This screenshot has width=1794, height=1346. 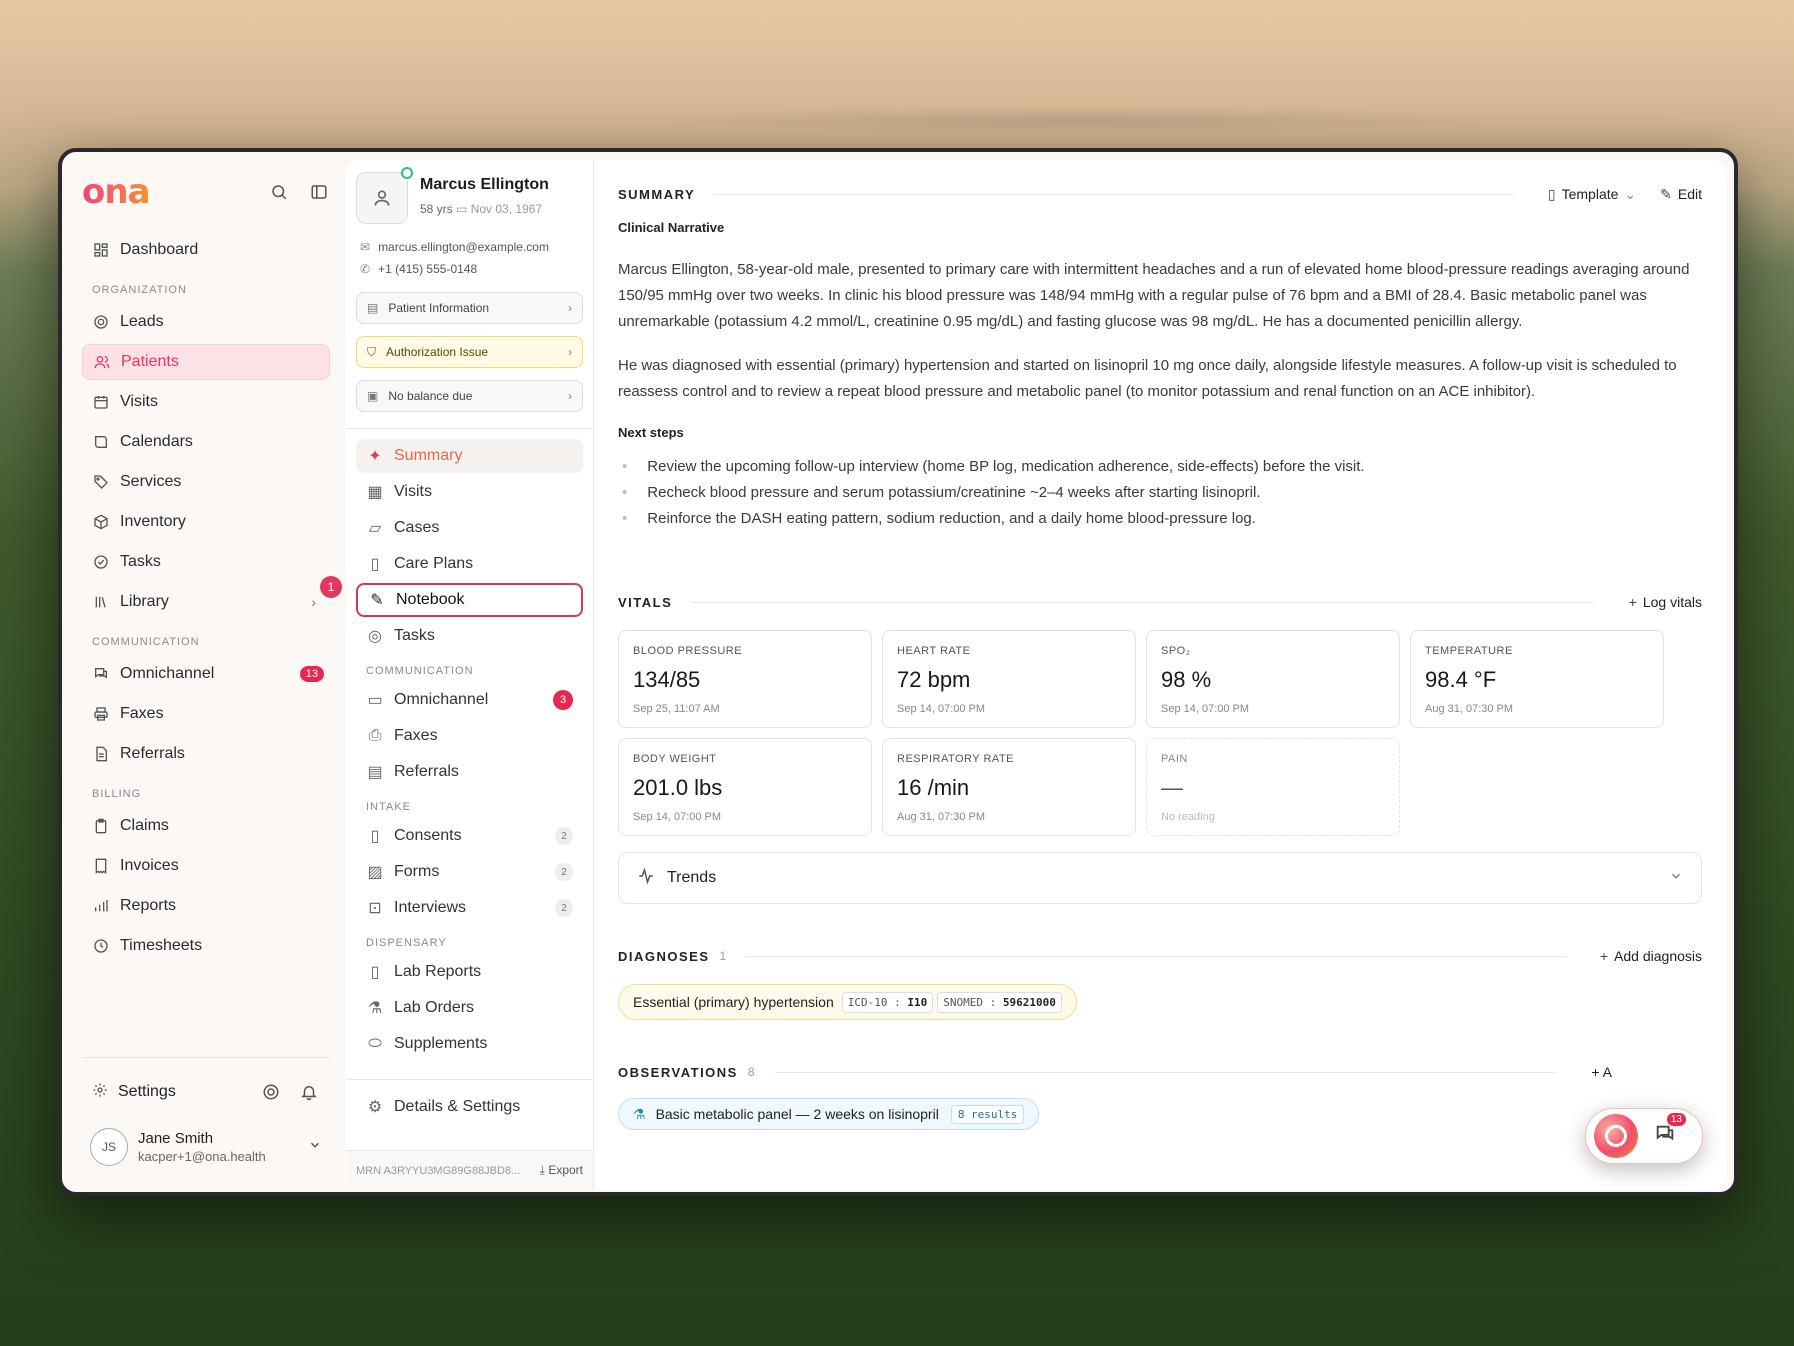 What do you see at coordinates (1665, 602) in the screenshot?
I see `log-vitals-button: + Log vitals` at bounding box center [1665, 602].